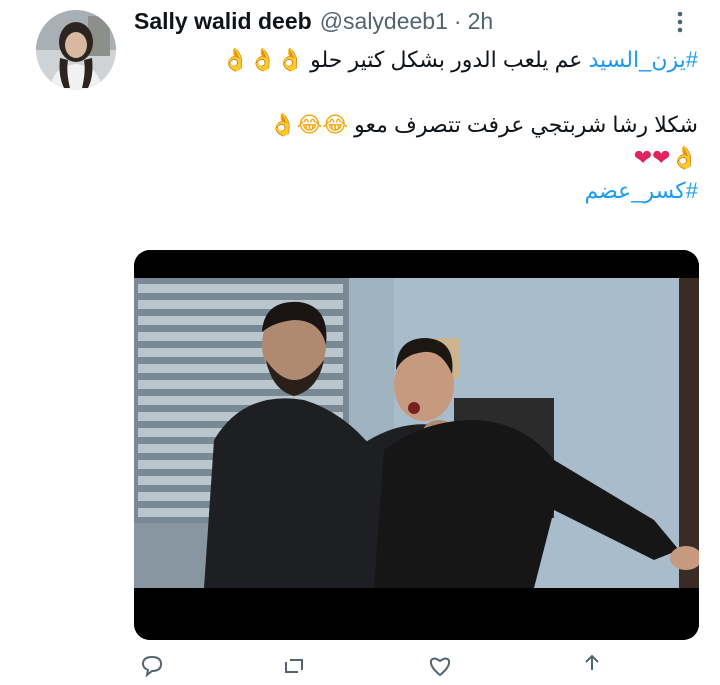  What do you see at coordinates (523, 124) in the screenshot?
I see `tweet-line-2-text: شكلا رشا شربتجي عرفت تتصرف معو` at bounding box center [523, 124].